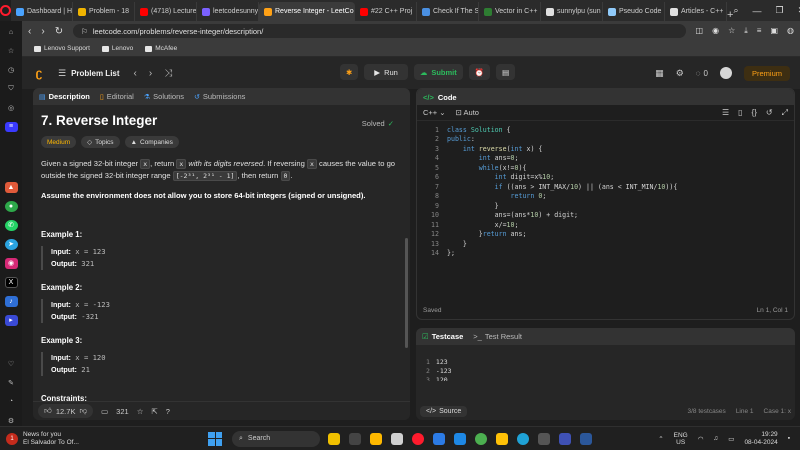 This screenshot has width=800, height=450. Describe the element at coordinates (355, 438) in the screenshot. I see `task-view-icon` at that location.